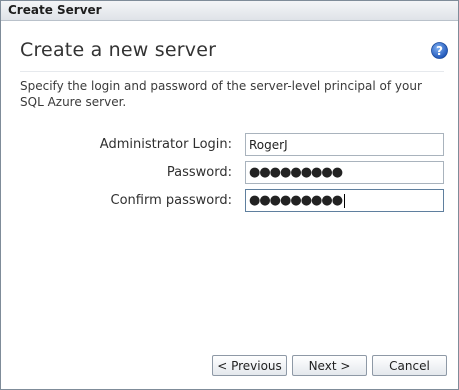 This screenshot has width=459, height=390. What do you see at coordinates (165, 144) in the screenshot?
I see `admin-login-label: Administrator Login:` at bounding box center [165, 144].